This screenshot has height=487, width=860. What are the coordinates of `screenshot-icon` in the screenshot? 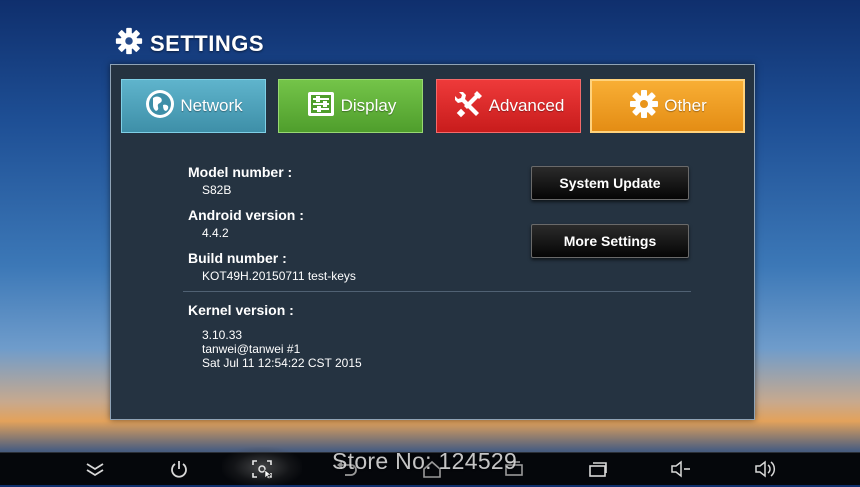 It's located at (262, 469).